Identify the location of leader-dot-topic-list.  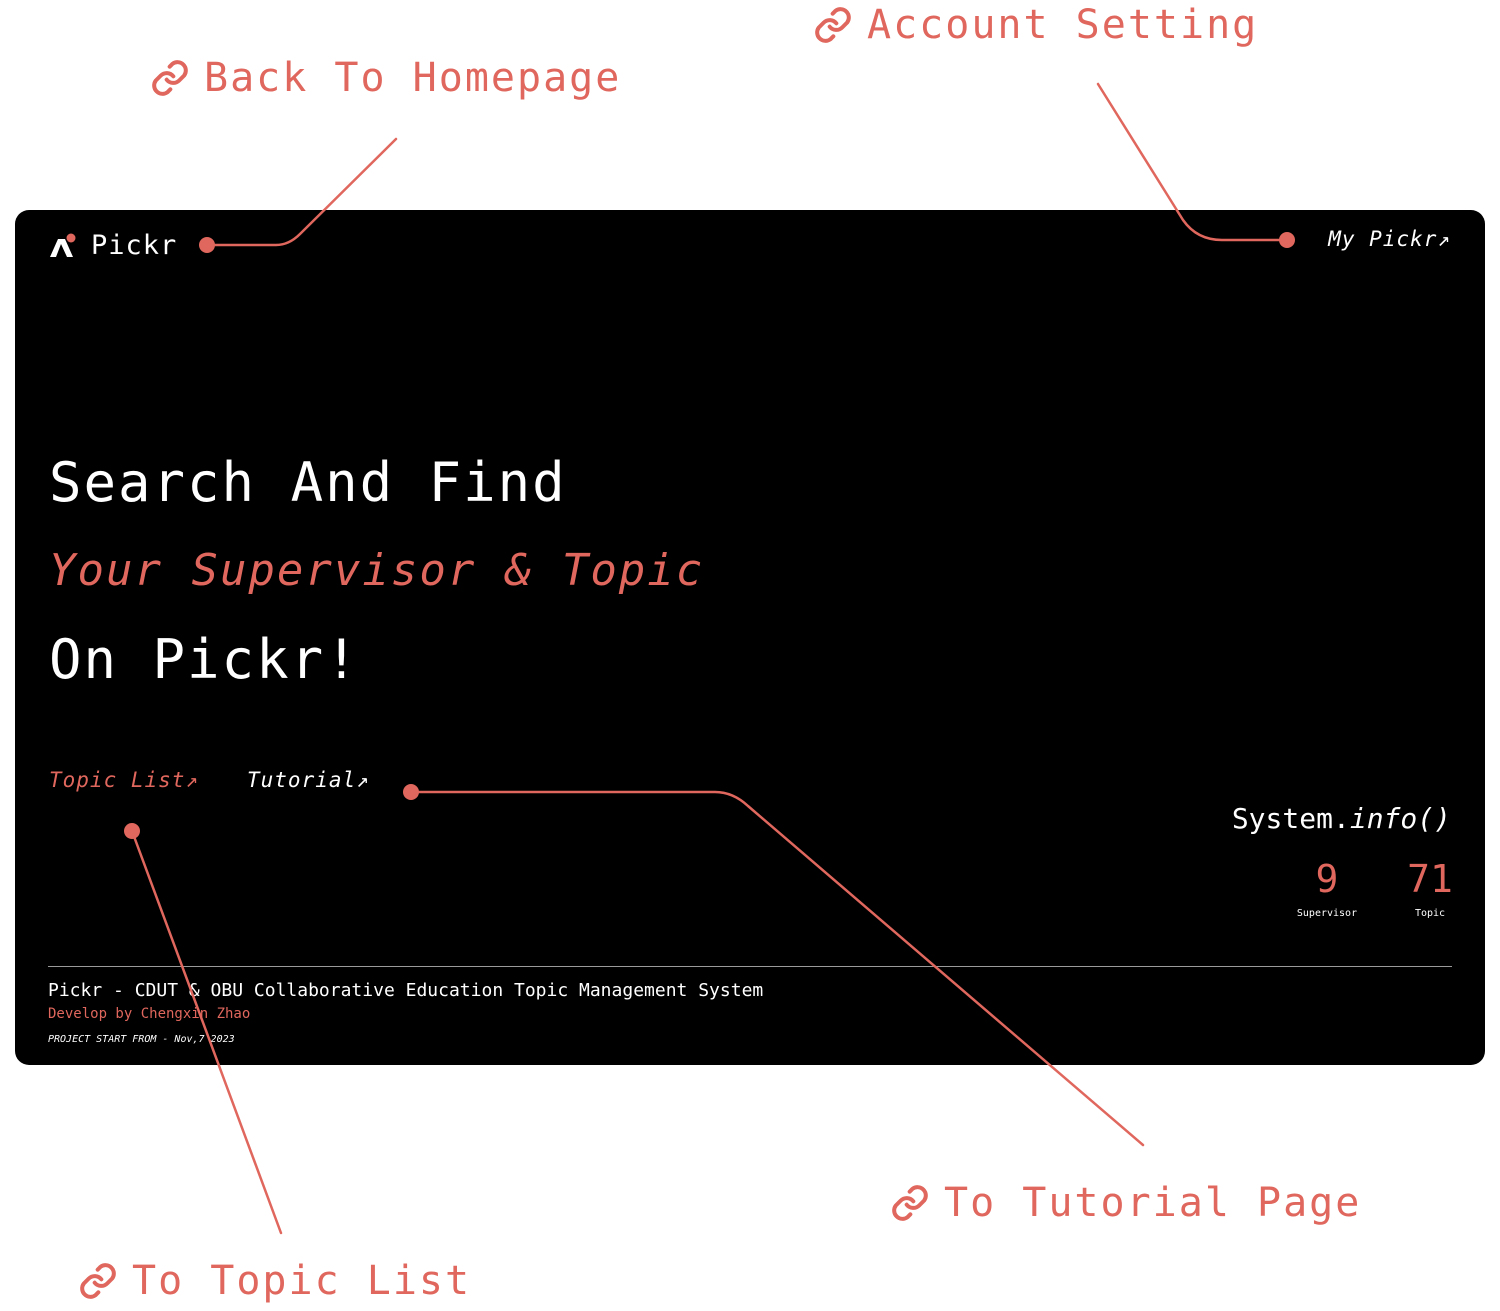
(132, 831).